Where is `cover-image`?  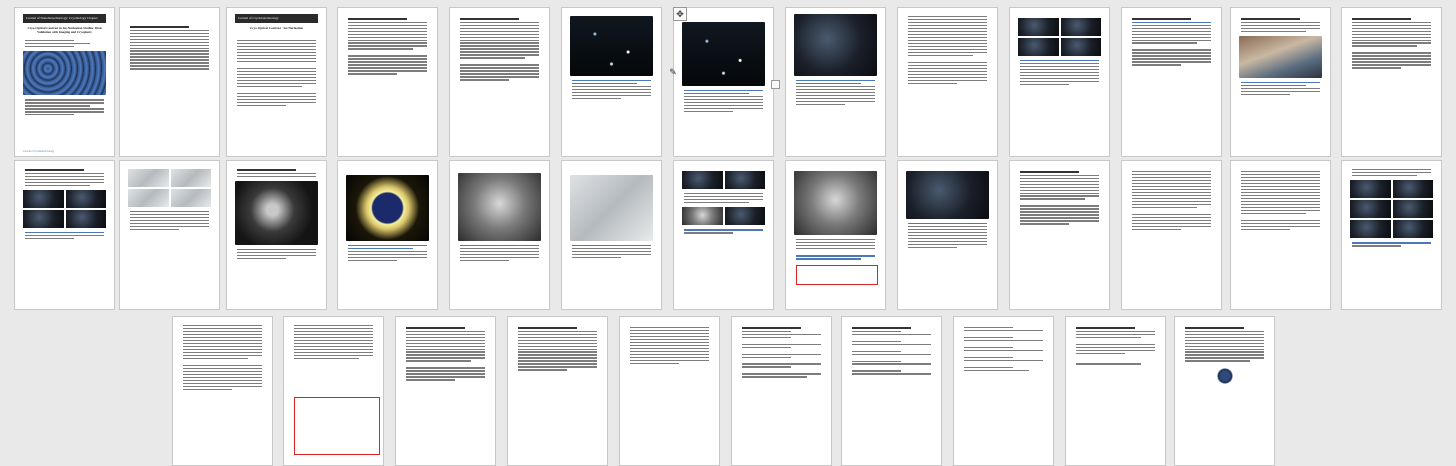 cover-image is located at coordinates (64, 73).